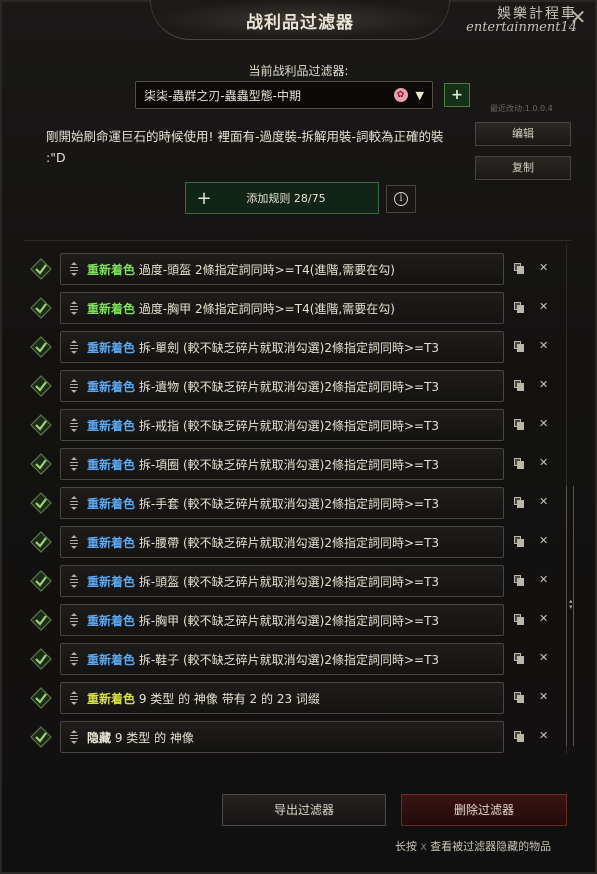  I want to click on rule-bar: 隐藏 9 类型 的 神像, so click(282, 737).